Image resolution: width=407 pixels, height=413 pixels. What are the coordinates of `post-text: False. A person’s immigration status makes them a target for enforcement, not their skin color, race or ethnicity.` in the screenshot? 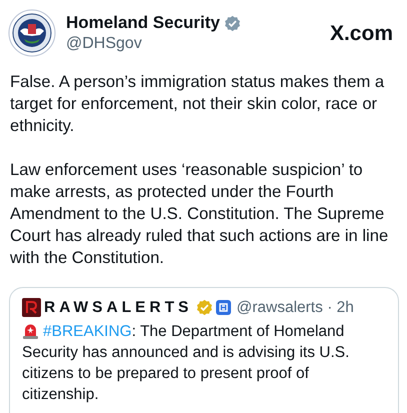 It's located at (198, 104).